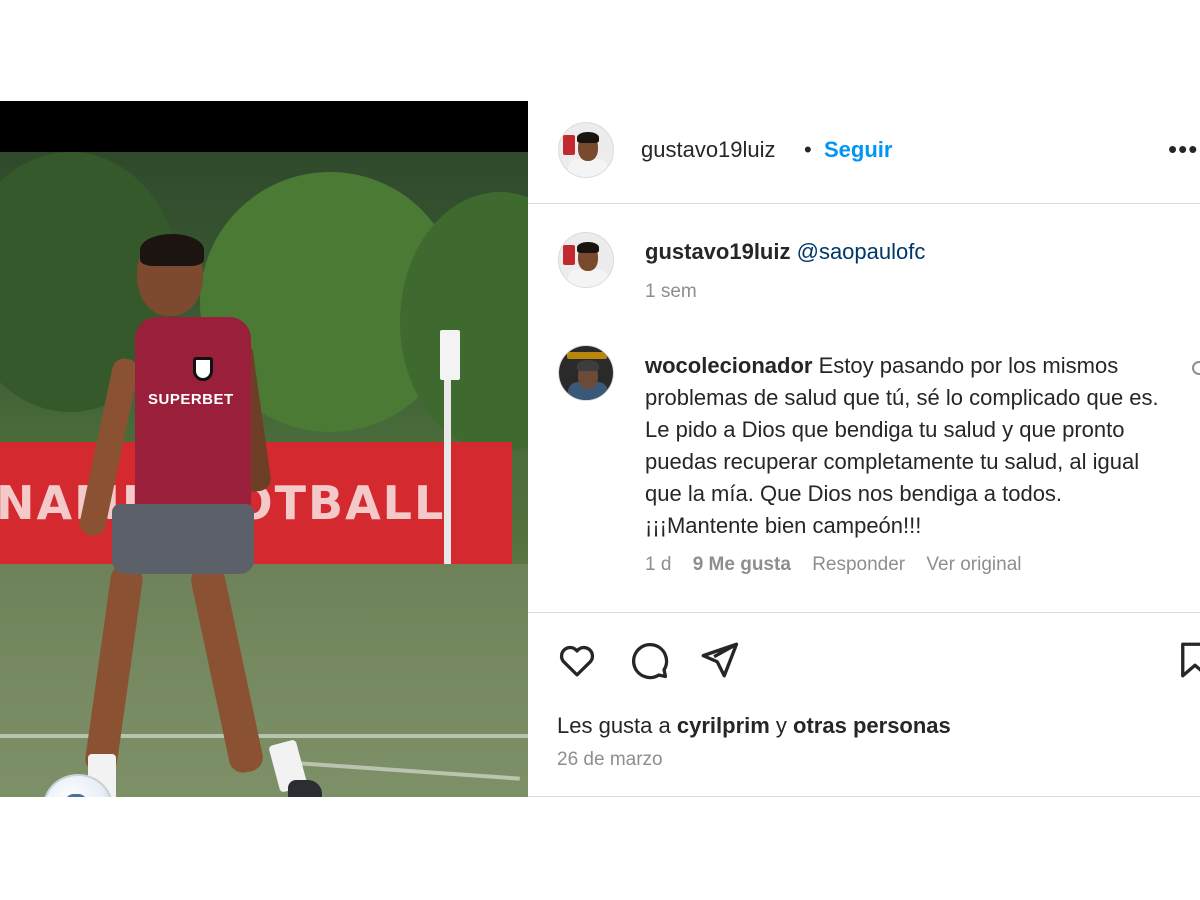 This screenshot has width=1200, height=900. I want to click on caption-line: gustavo19luiz @saopaulofc, so click(785, 252).